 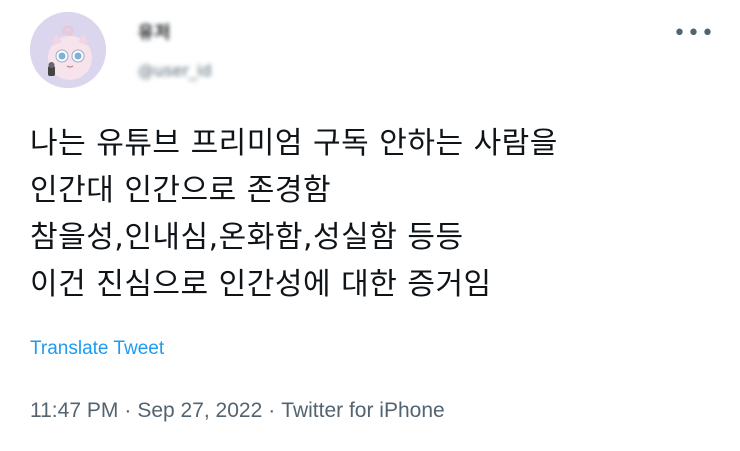 I want to click on tweet-meta: 11:47 PM · Sep 27, 2022 · Twitter for iPhone, so click(x=237, y=411).